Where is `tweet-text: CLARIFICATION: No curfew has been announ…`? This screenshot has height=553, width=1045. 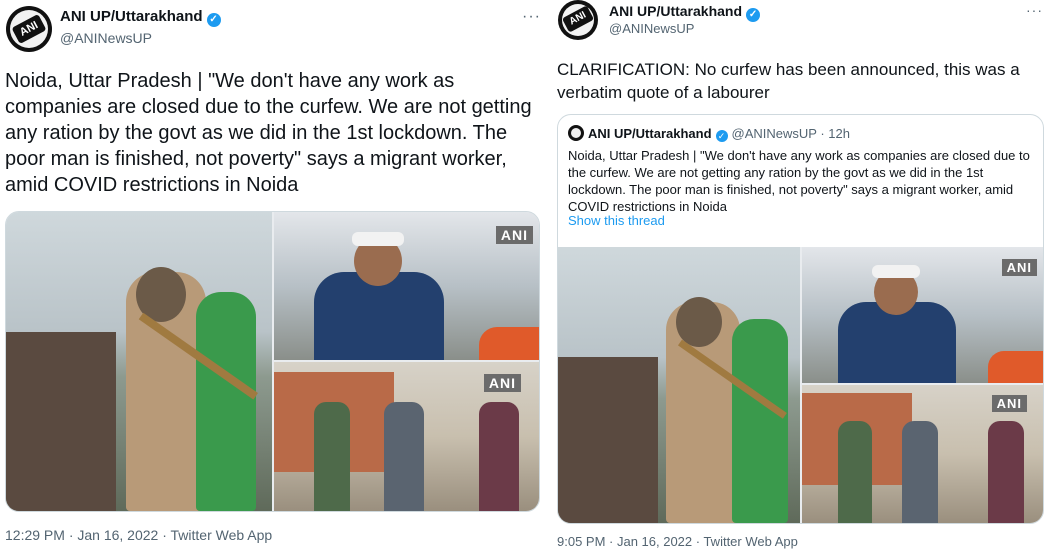
tweet-text: CLARIFICATION: No curfew has been announ… is located at coordinates (788, 81).